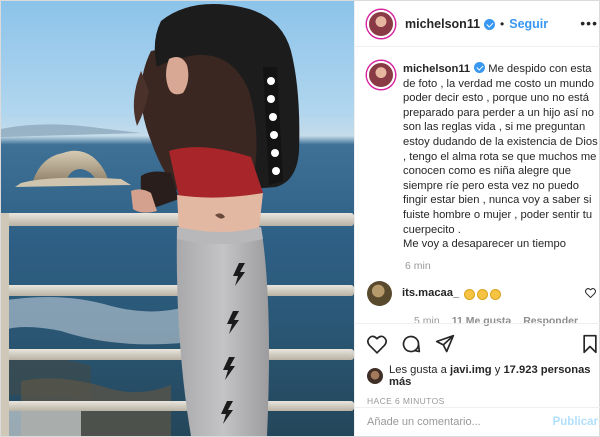 The height and width of the screenshot is (437, 600). What do you see at coordinates (411, 344) in the screenshot?
I see `comment-icon` at bounding box center [411, 344].